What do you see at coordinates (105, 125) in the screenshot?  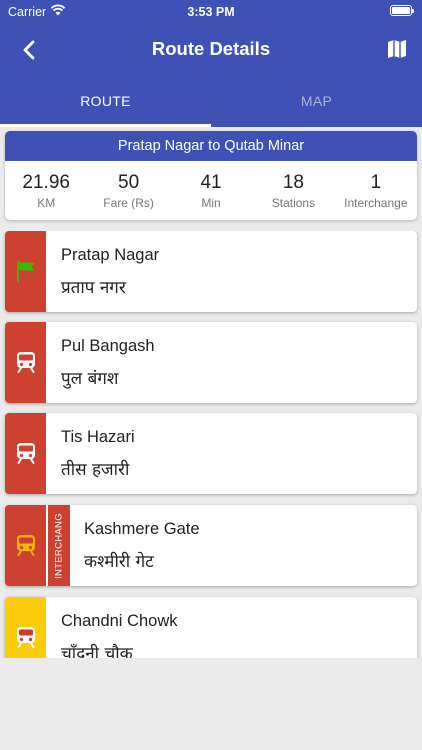 I see `tab-indicator` at bounding box center [105, 125].